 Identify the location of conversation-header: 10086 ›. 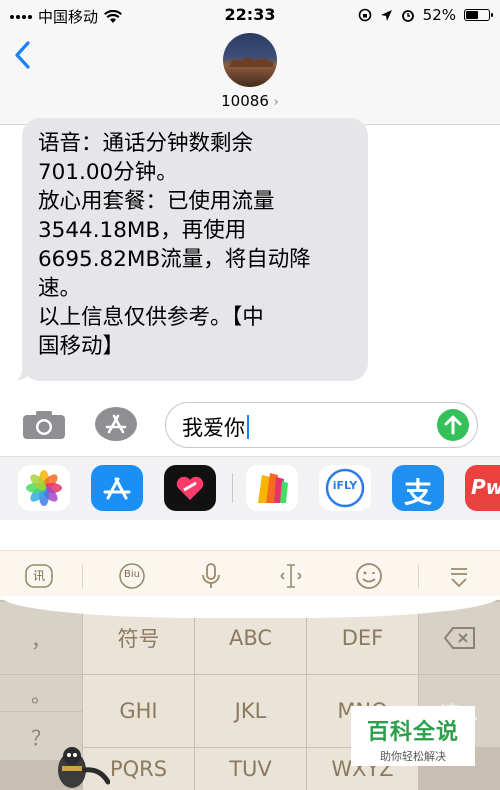
(250, 77).